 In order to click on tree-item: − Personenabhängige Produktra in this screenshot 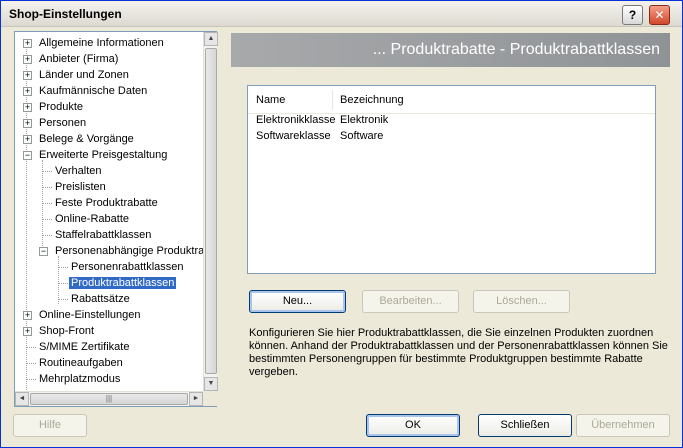, I will do `click(121, 251)`.